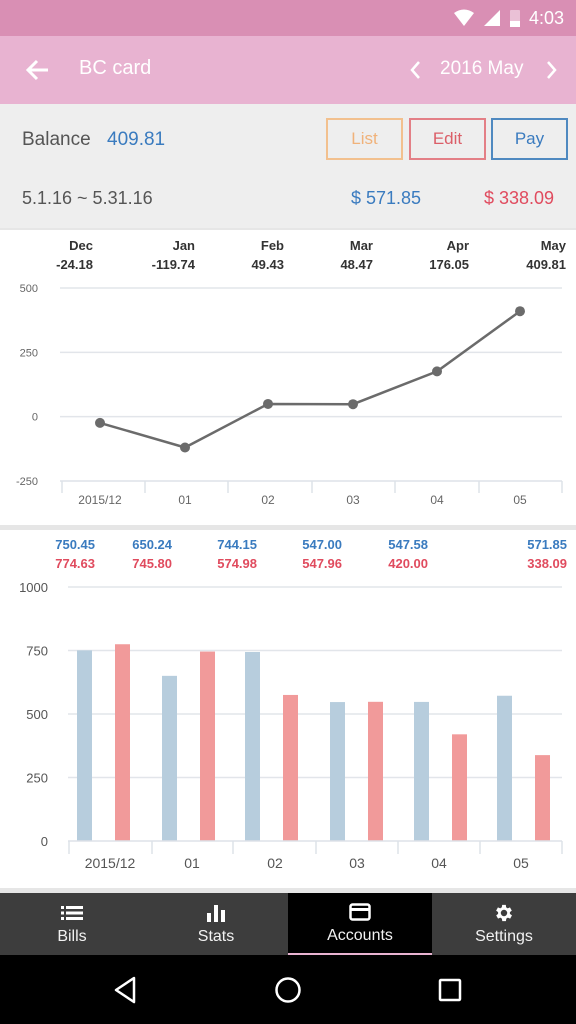 The height and width of the screenshot is (1024, 576). Describe the element at coordinates (216, 936) in the screenshot. I see `nav-label: Stats` at that location.